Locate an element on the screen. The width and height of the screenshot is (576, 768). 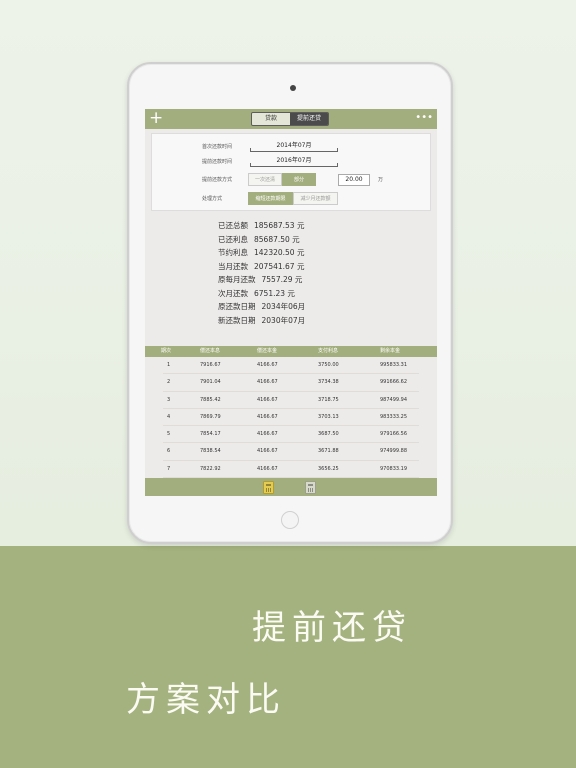
prepay-method-label: 提前还款方式 is located at coordinates (217, 180).